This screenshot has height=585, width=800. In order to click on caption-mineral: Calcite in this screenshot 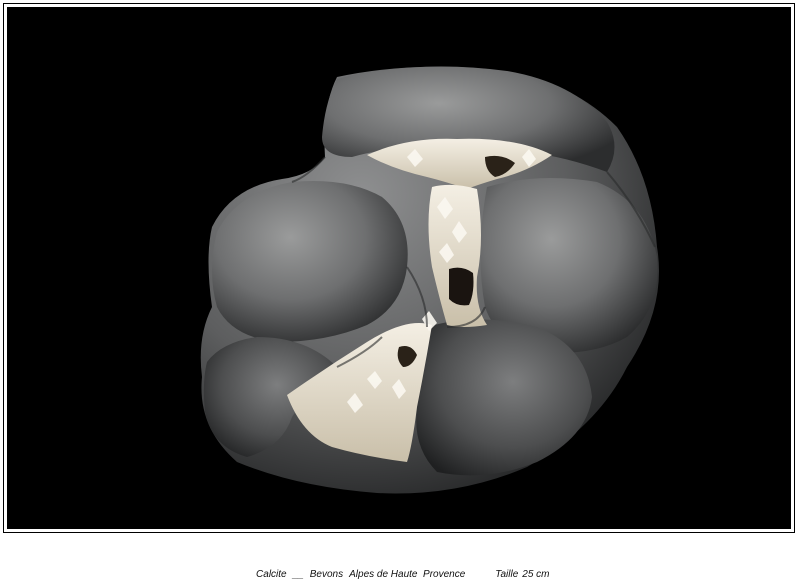, I will do `click(271, 574)`.